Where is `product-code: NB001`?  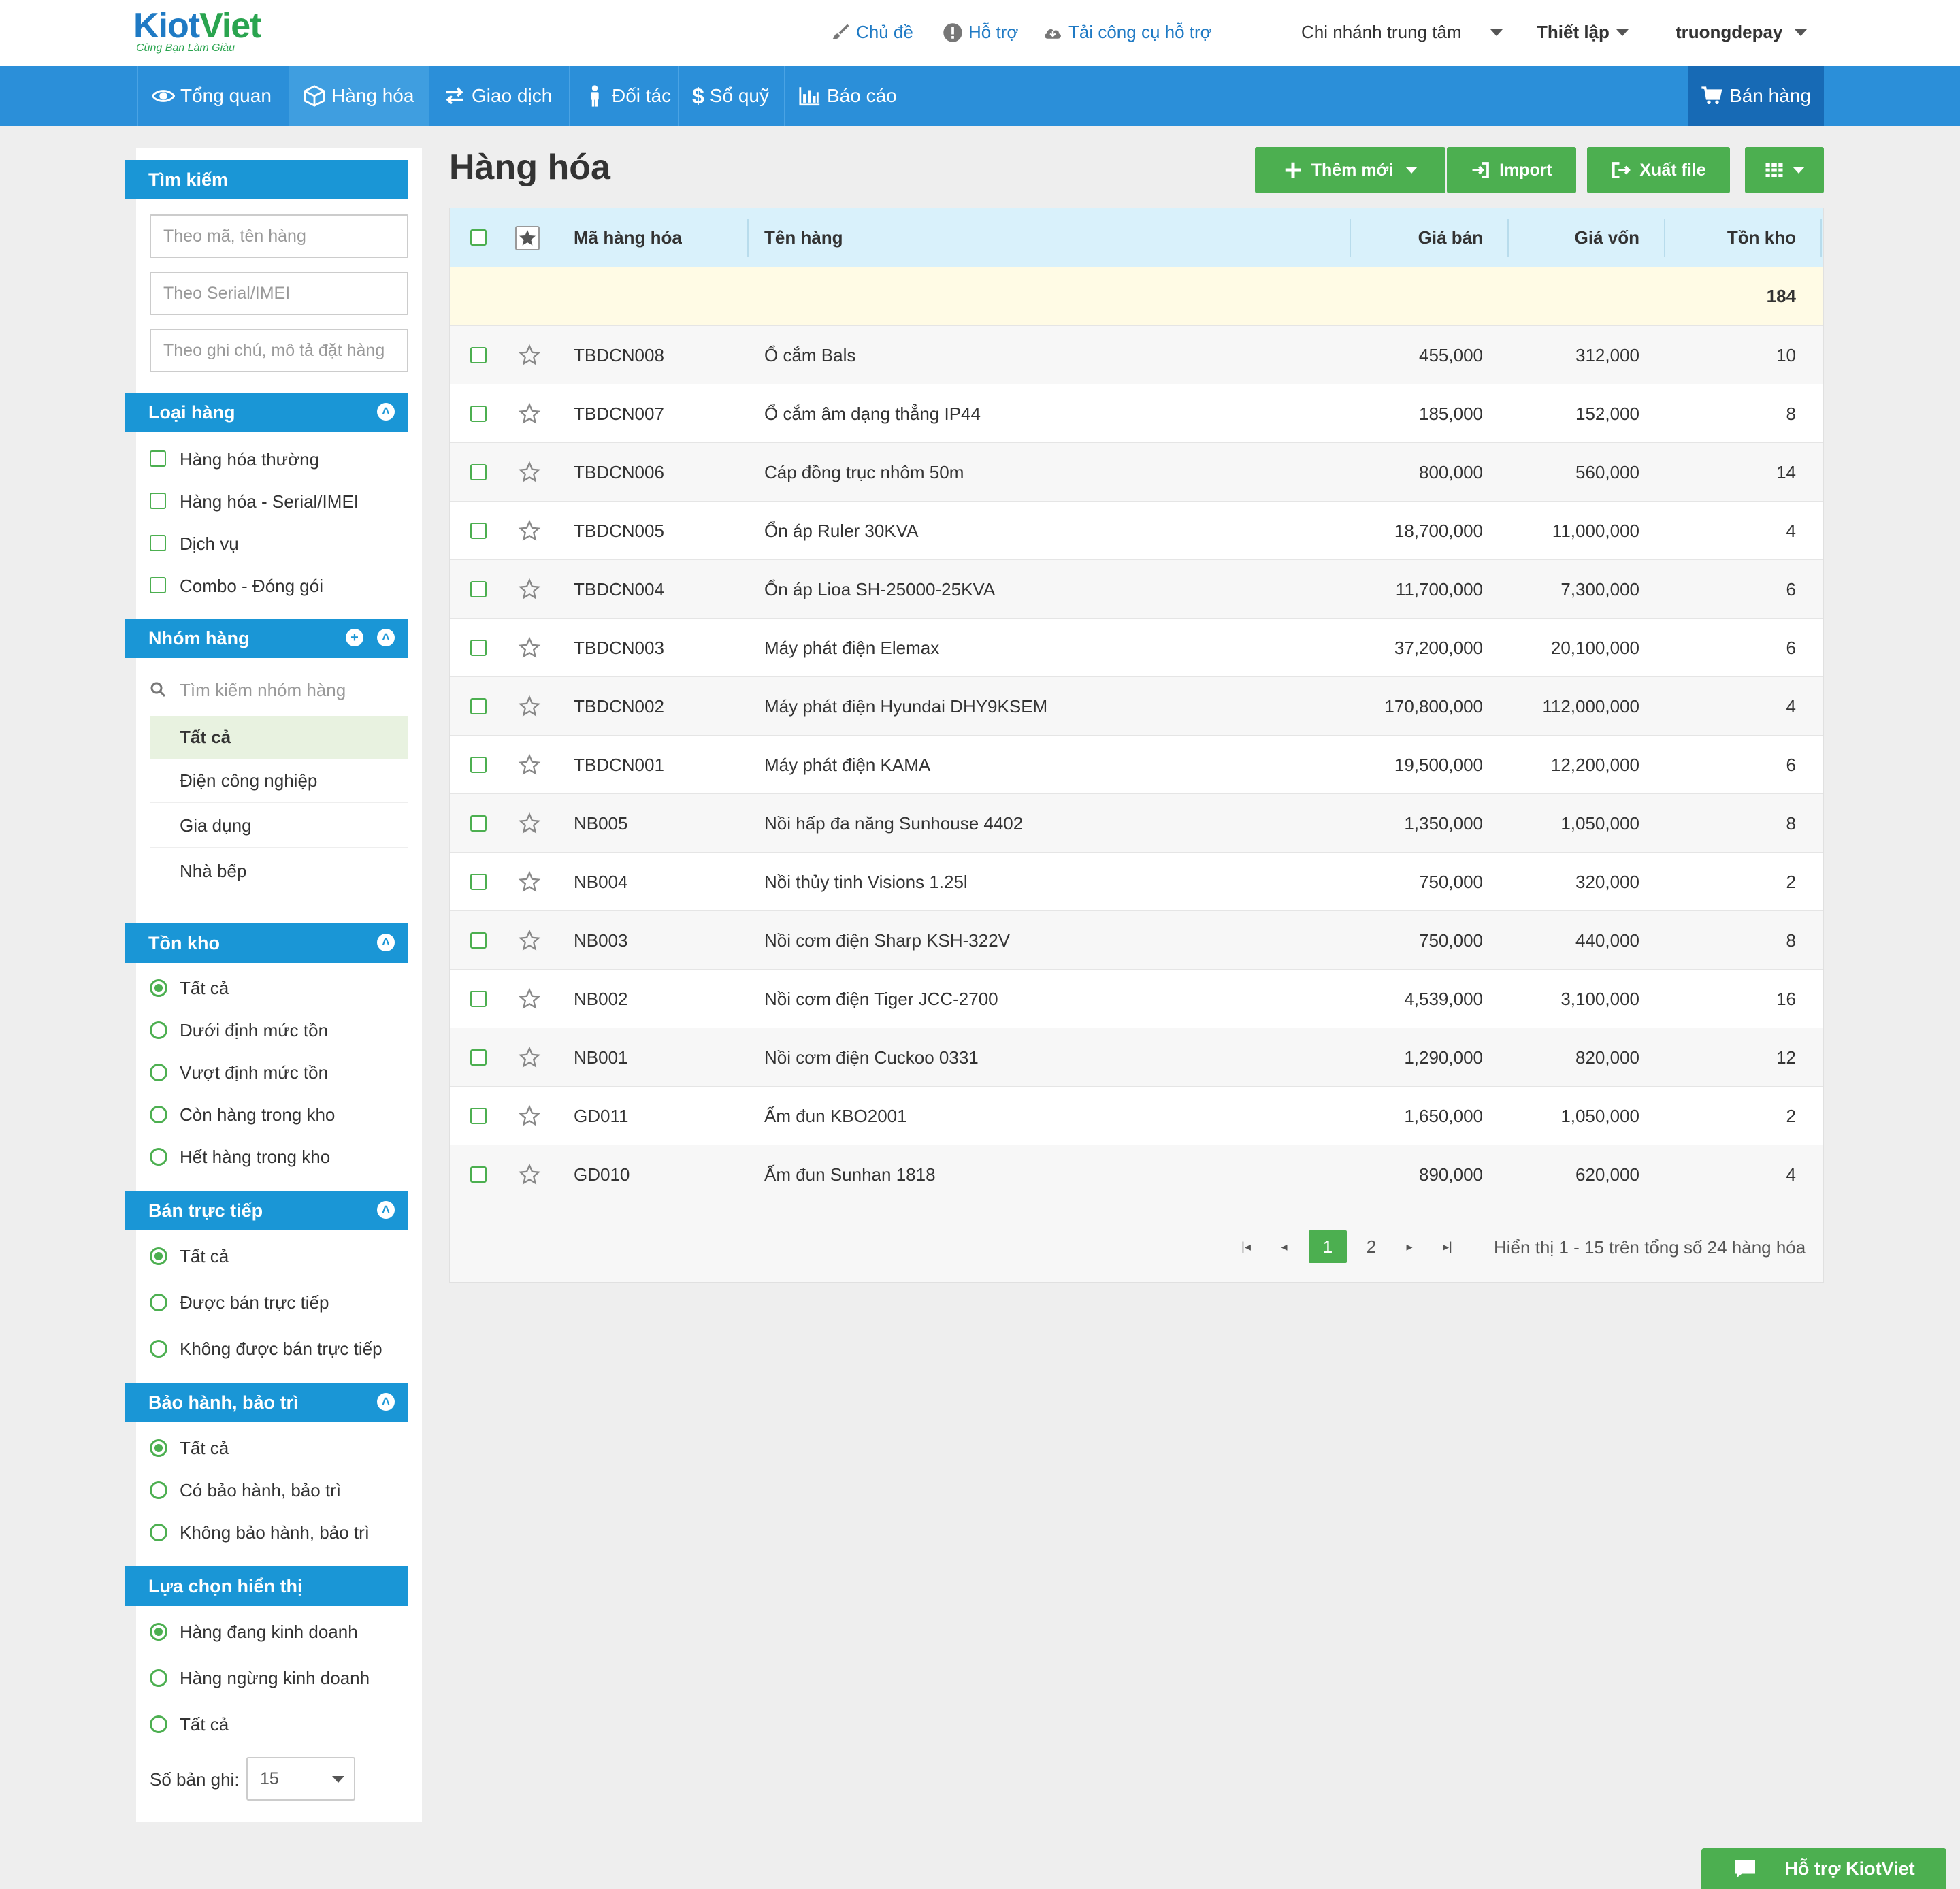 product-code: NB001 is located at coordinates (601, 1058).